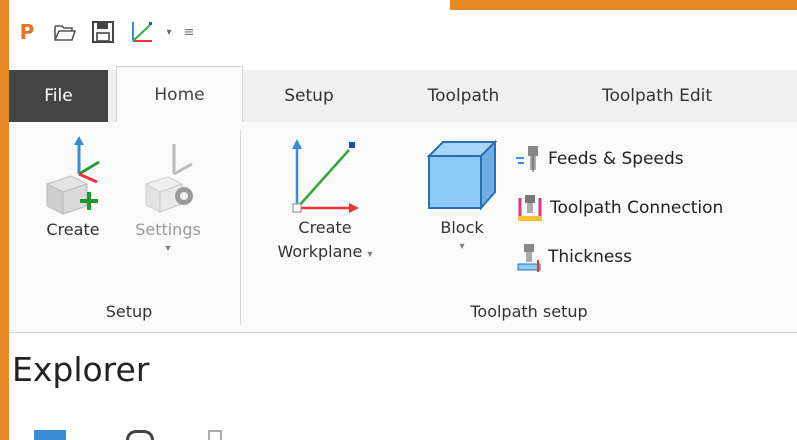 Image resolution: width=797 pixels, height=440 pixels. What do you see at coordinates (320, 251) in the screenshot?
I see `create-workplane-label-2: Workplane` at bounding box center [320, 251].